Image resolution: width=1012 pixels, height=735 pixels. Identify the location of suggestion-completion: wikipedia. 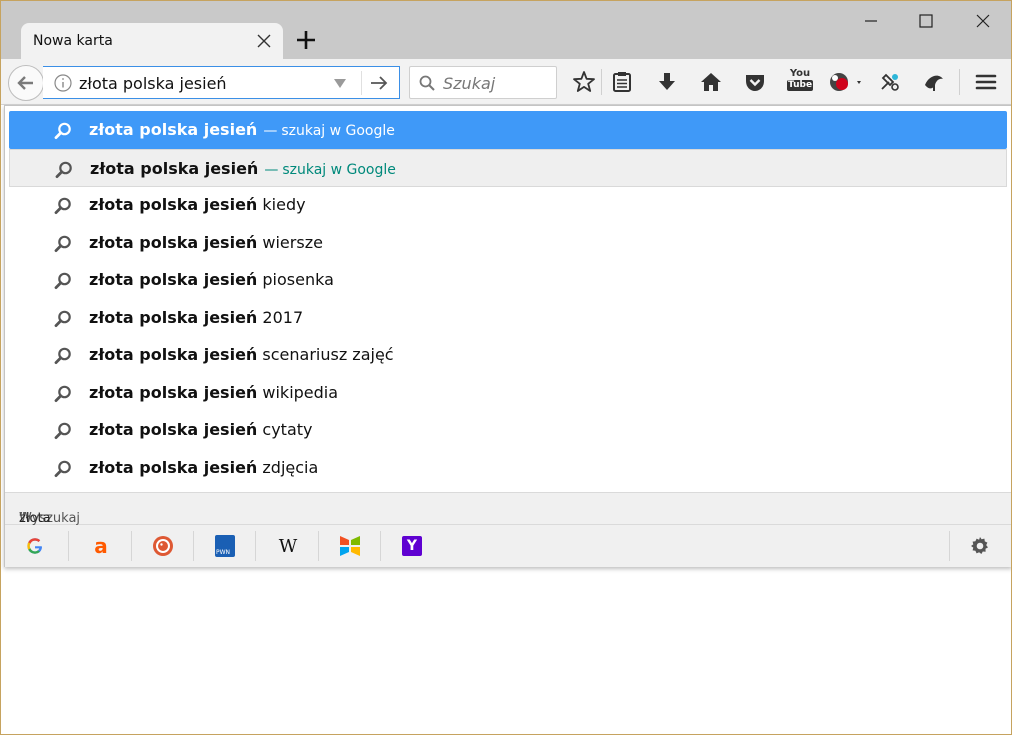
(298, 392).